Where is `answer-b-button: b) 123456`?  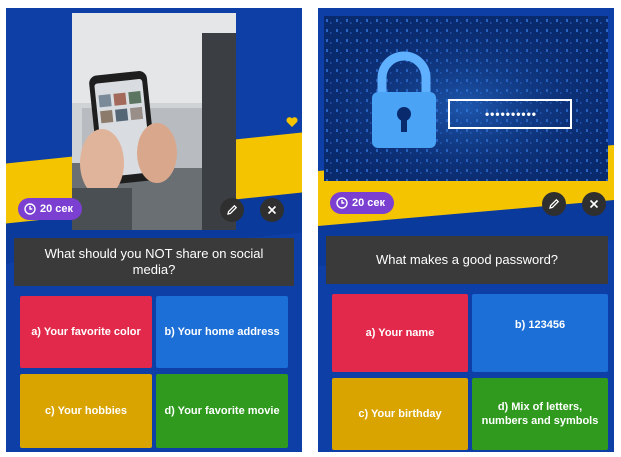 answer-b-button: b) 123456 is located at coordinates (540, 333).